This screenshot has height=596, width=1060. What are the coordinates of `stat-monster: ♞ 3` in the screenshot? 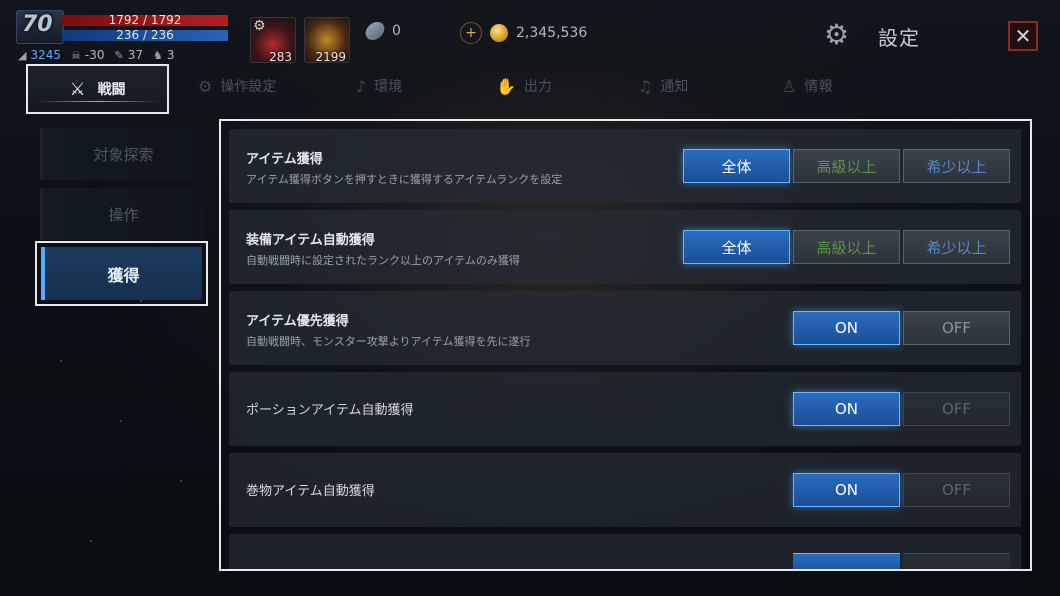 It's located at (164, 55).